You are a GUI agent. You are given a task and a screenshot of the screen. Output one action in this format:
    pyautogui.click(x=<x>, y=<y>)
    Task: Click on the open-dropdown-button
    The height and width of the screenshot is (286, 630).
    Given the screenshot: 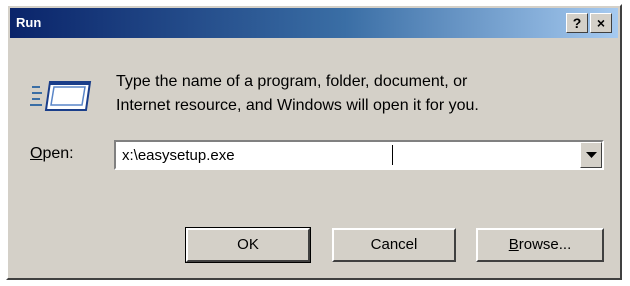 What is the action you would take?
    pyautogui.click(x=591, y=155)
    